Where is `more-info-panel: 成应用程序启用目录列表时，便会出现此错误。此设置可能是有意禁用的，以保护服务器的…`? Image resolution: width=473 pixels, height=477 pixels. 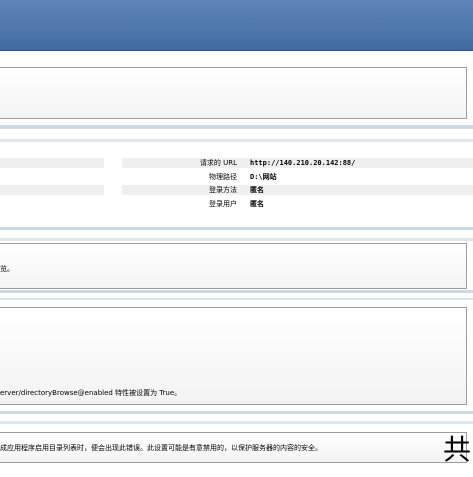 more-info-panel: 成应用程序启用目录列表时，便会出现此错误。此设置可能是有意禁用的，以保护服务器的… is located at coordinates (233, 447).